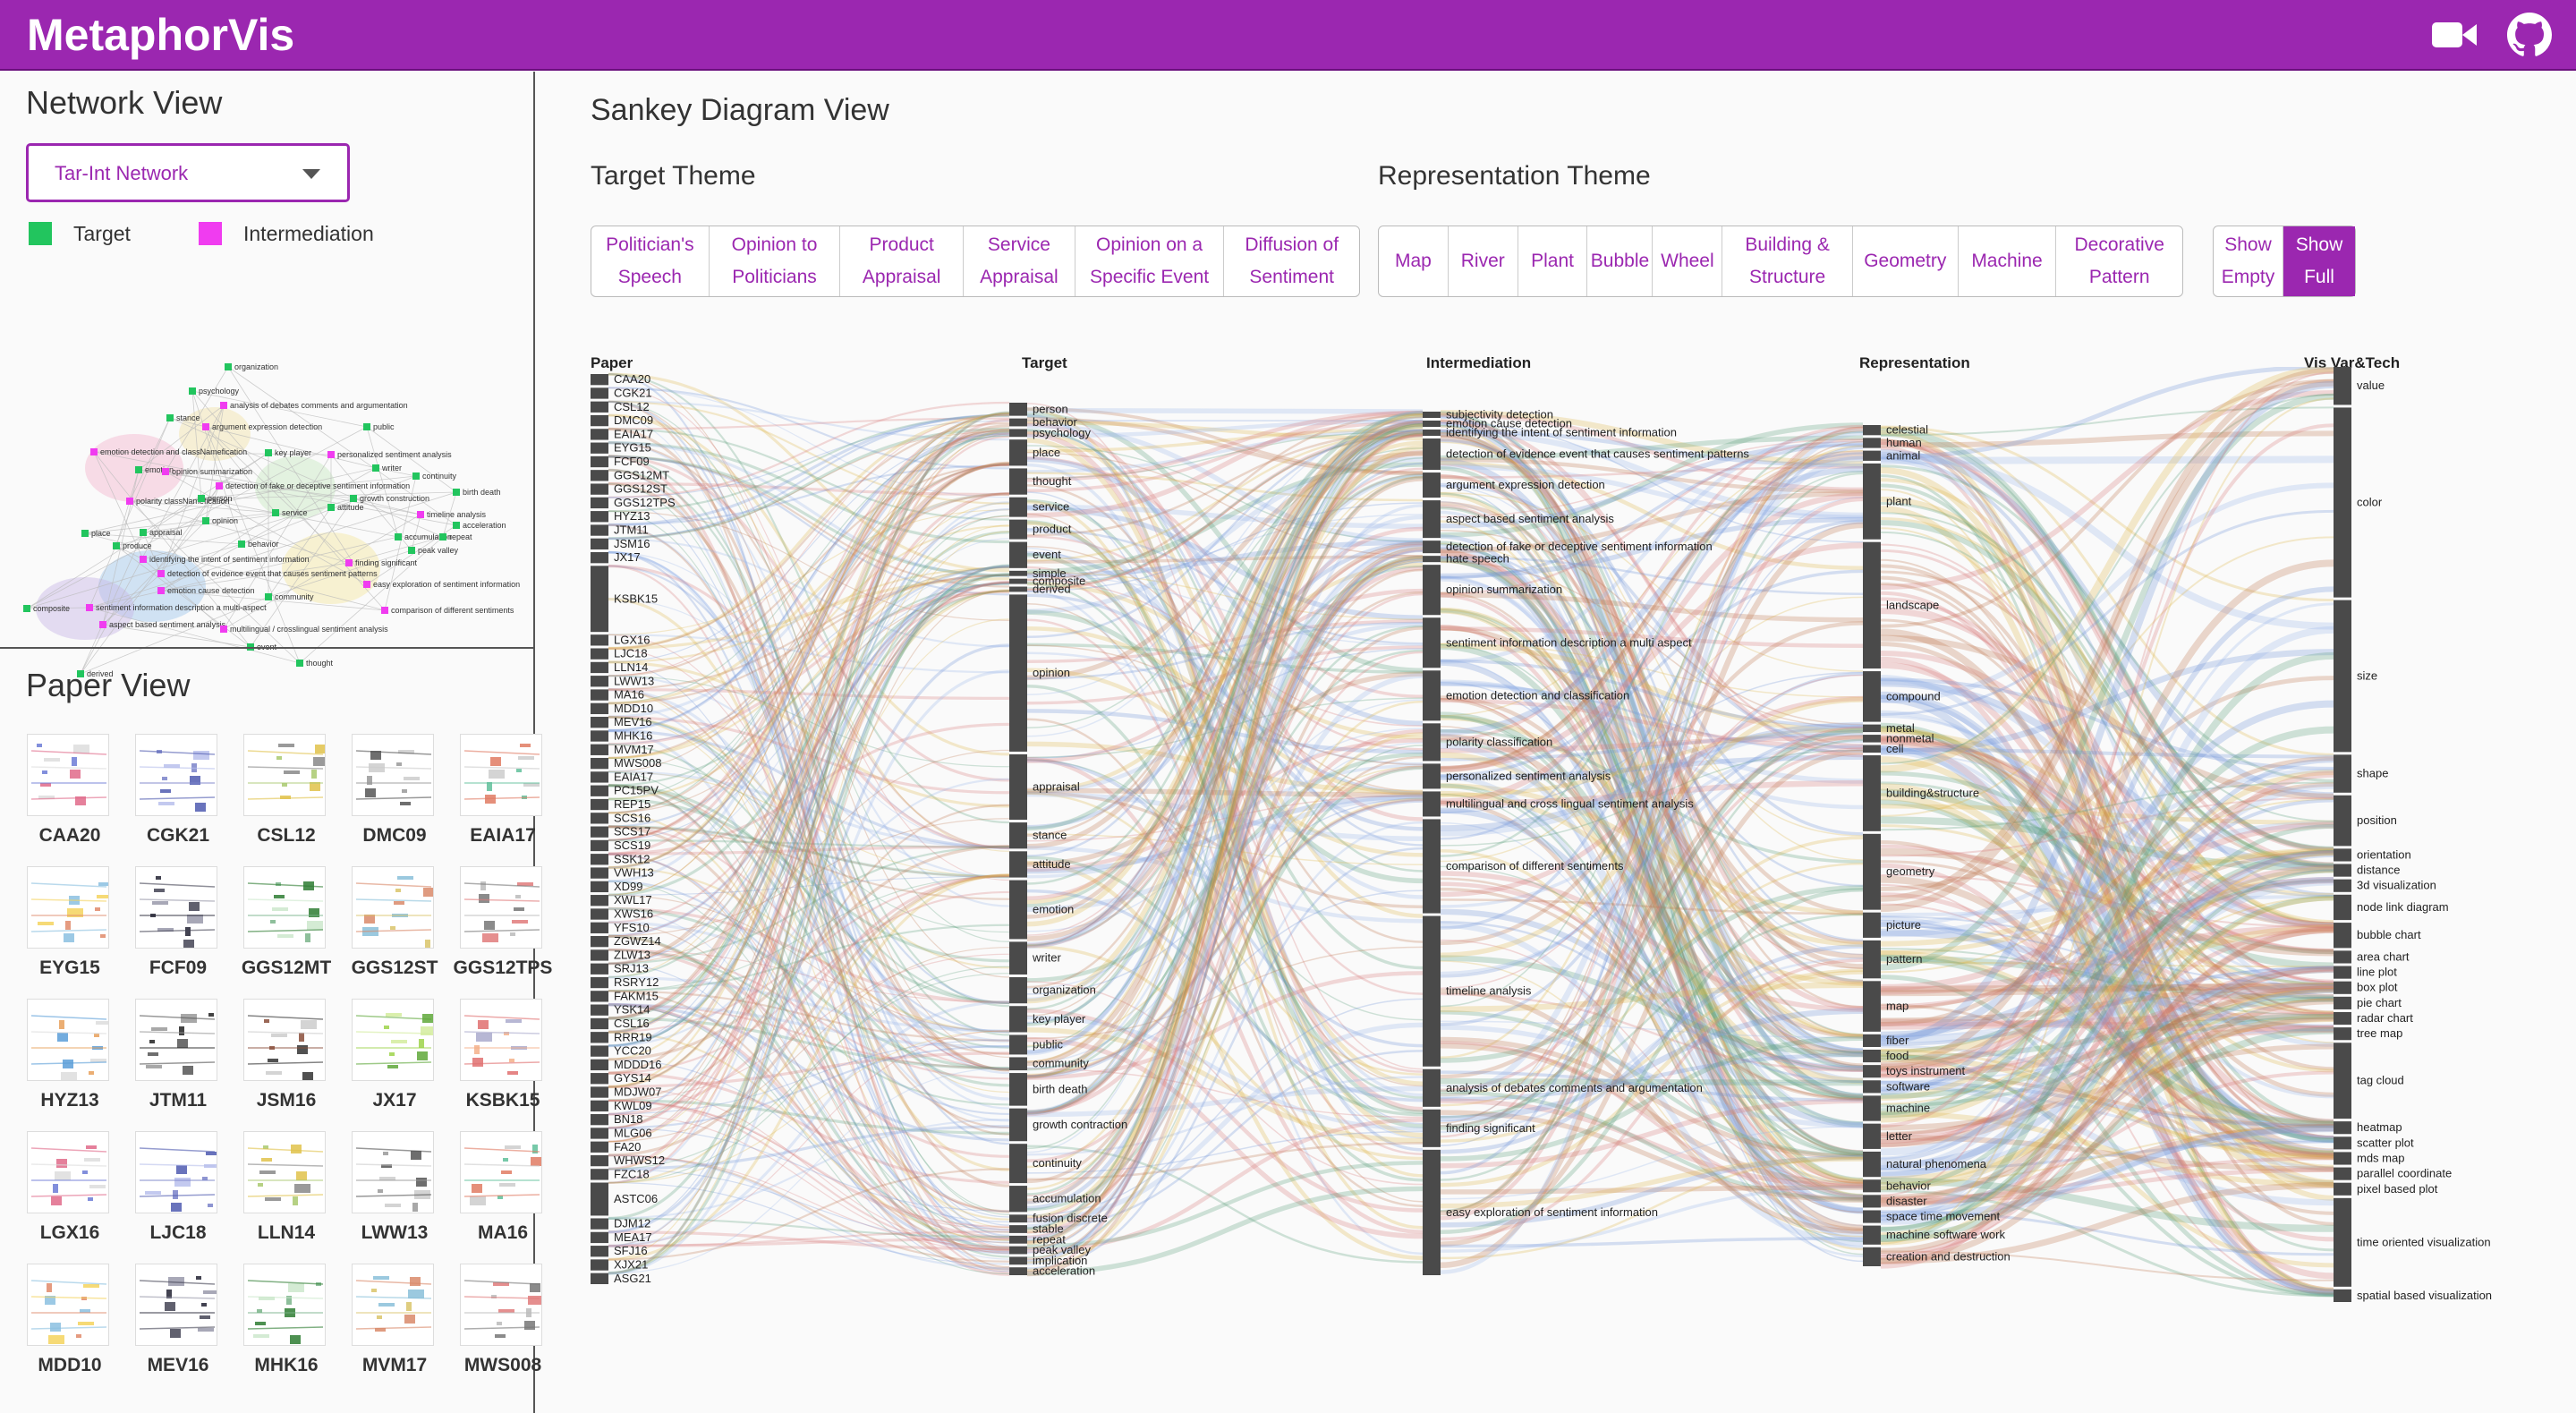 The width and height of the screenshot is (2576, 1413). What do you see at coordinates (501, 1040) in the screenshot?
I see `paper-thumbnail-ksbk15` at bounding box center [501, 1040].